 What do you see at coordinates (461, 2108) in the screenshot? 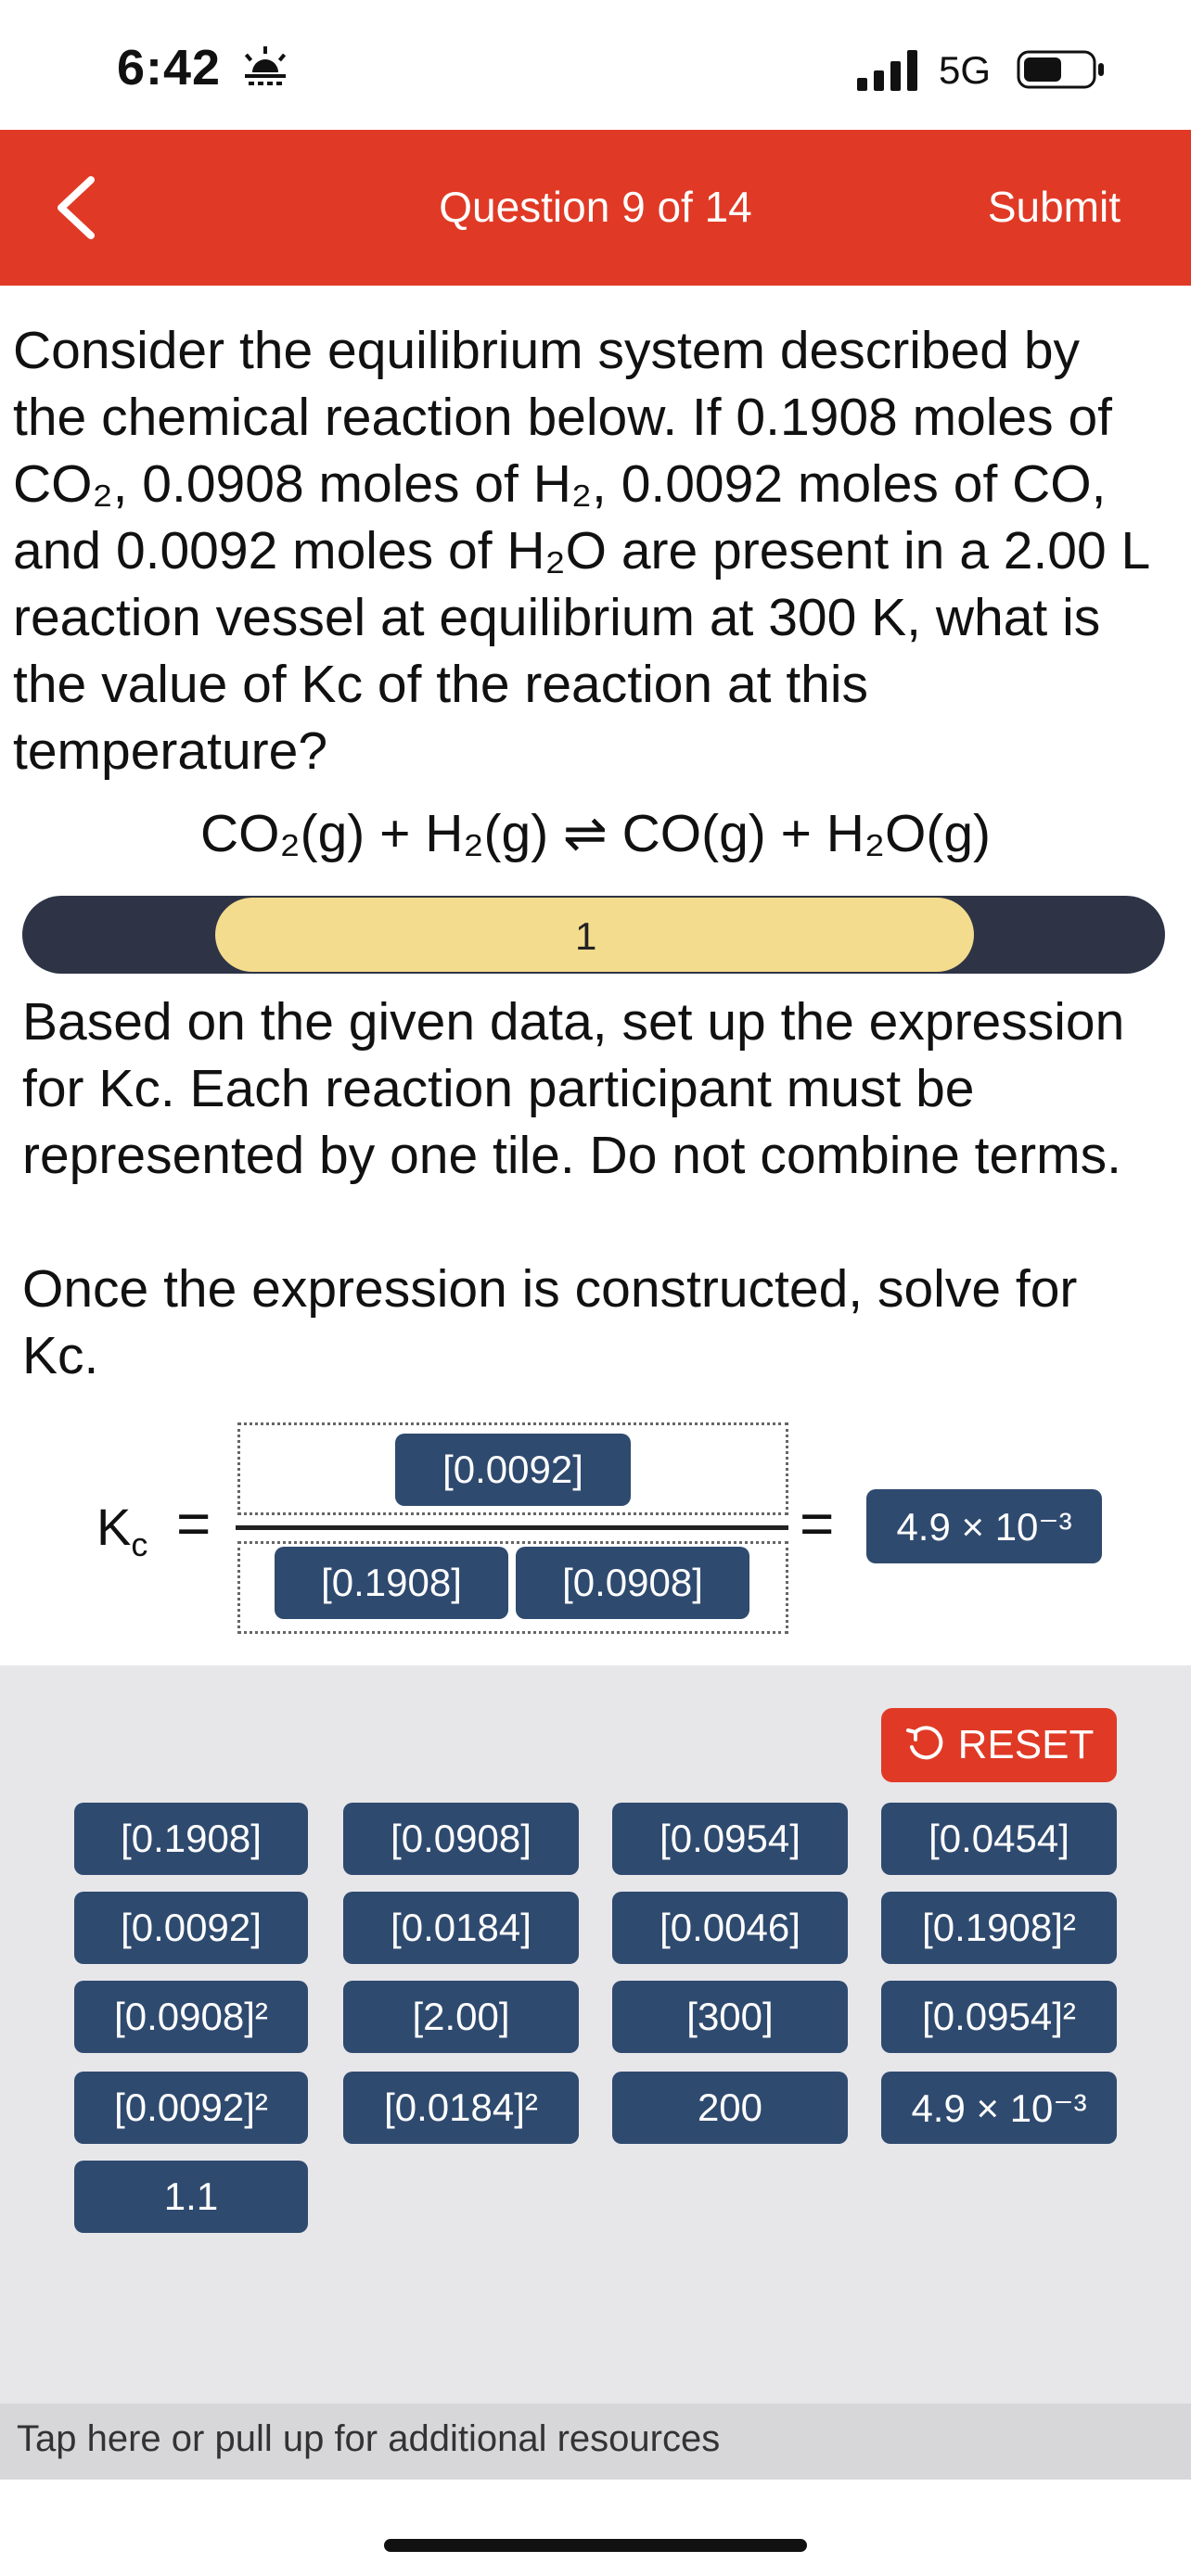
I see `answer-tile-option: [0.0184]²` at bounding box center [461, 2108].